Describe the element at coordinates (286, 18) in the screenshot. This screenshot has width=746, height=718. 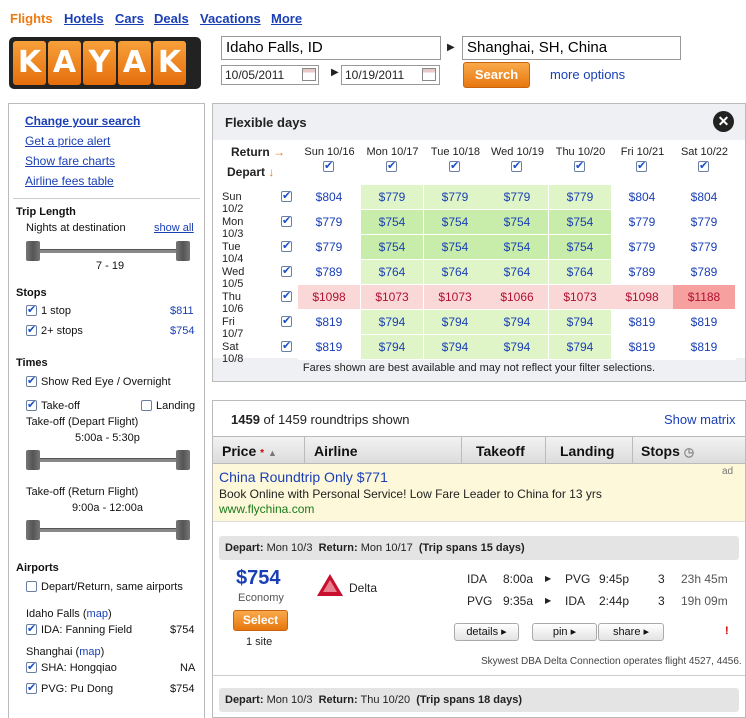
I see `nav-more: More` at that location.